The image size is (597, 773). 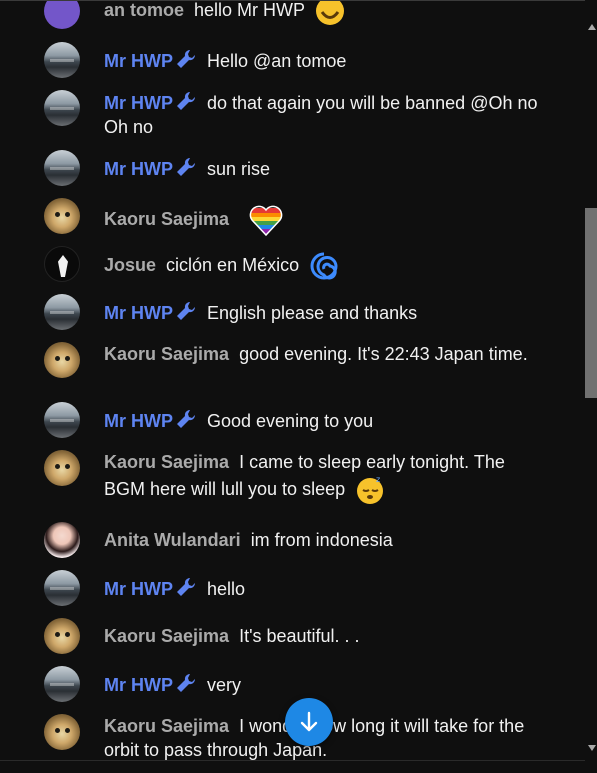 What do you see at coordinates (226, 589) in the screenshot?
I see `message-text: hello` at bounding box center [226, 589].